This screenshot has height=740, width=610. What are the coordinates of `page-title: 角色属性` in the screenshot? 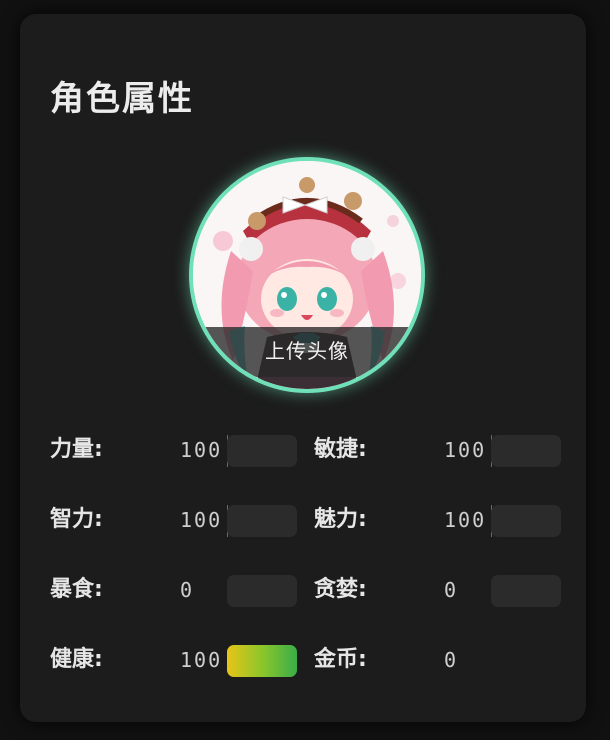 It's located at (122, 99).